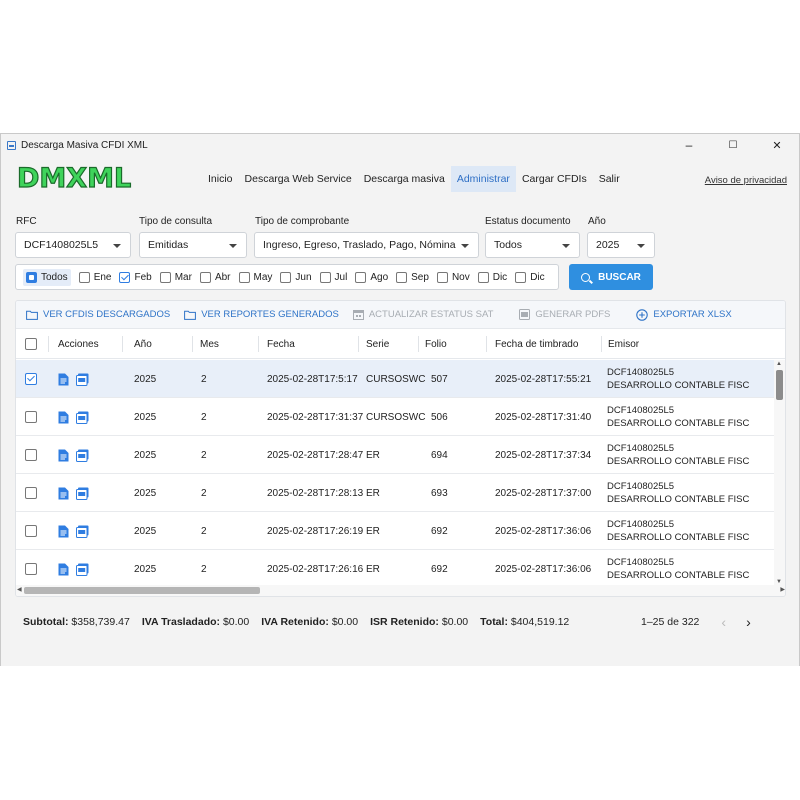  I want to click on minimize-button: –, so click(689, 145).